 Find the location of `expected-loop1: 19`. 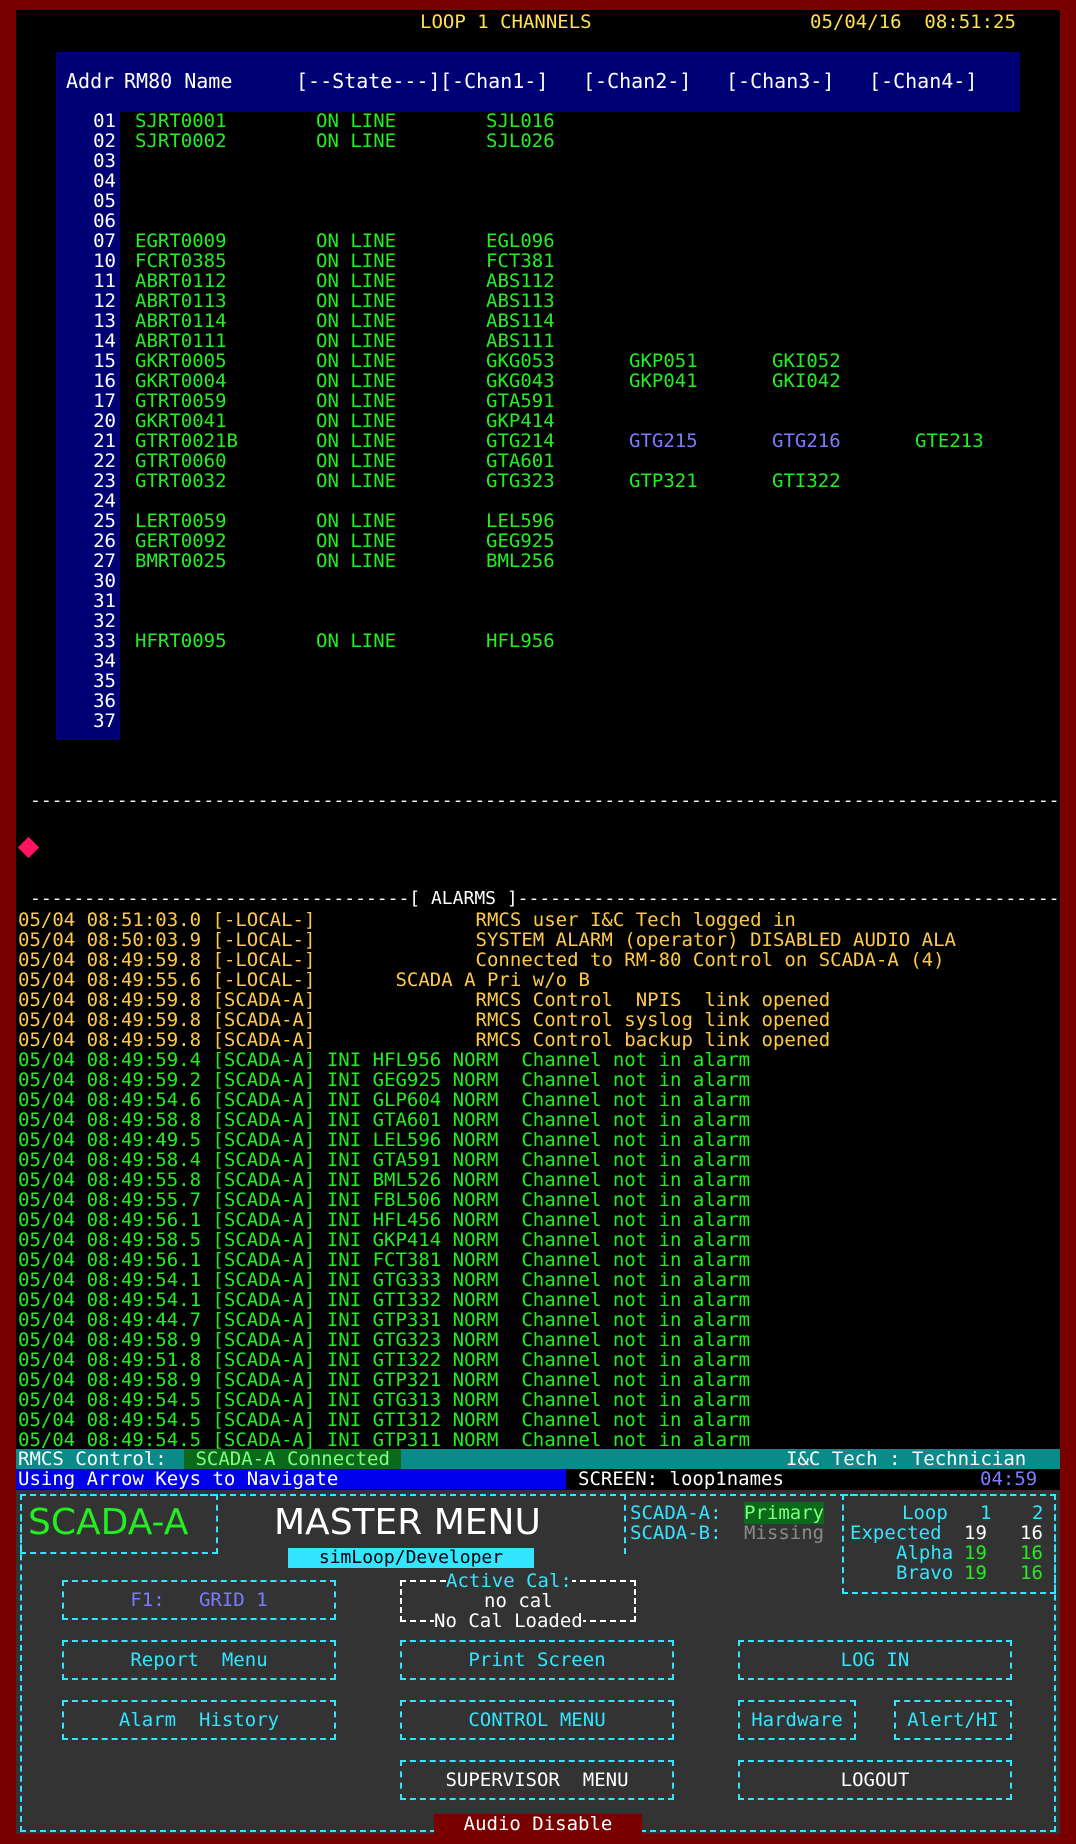

expected-loop1: 19 is located at coordinates (975, 1533).